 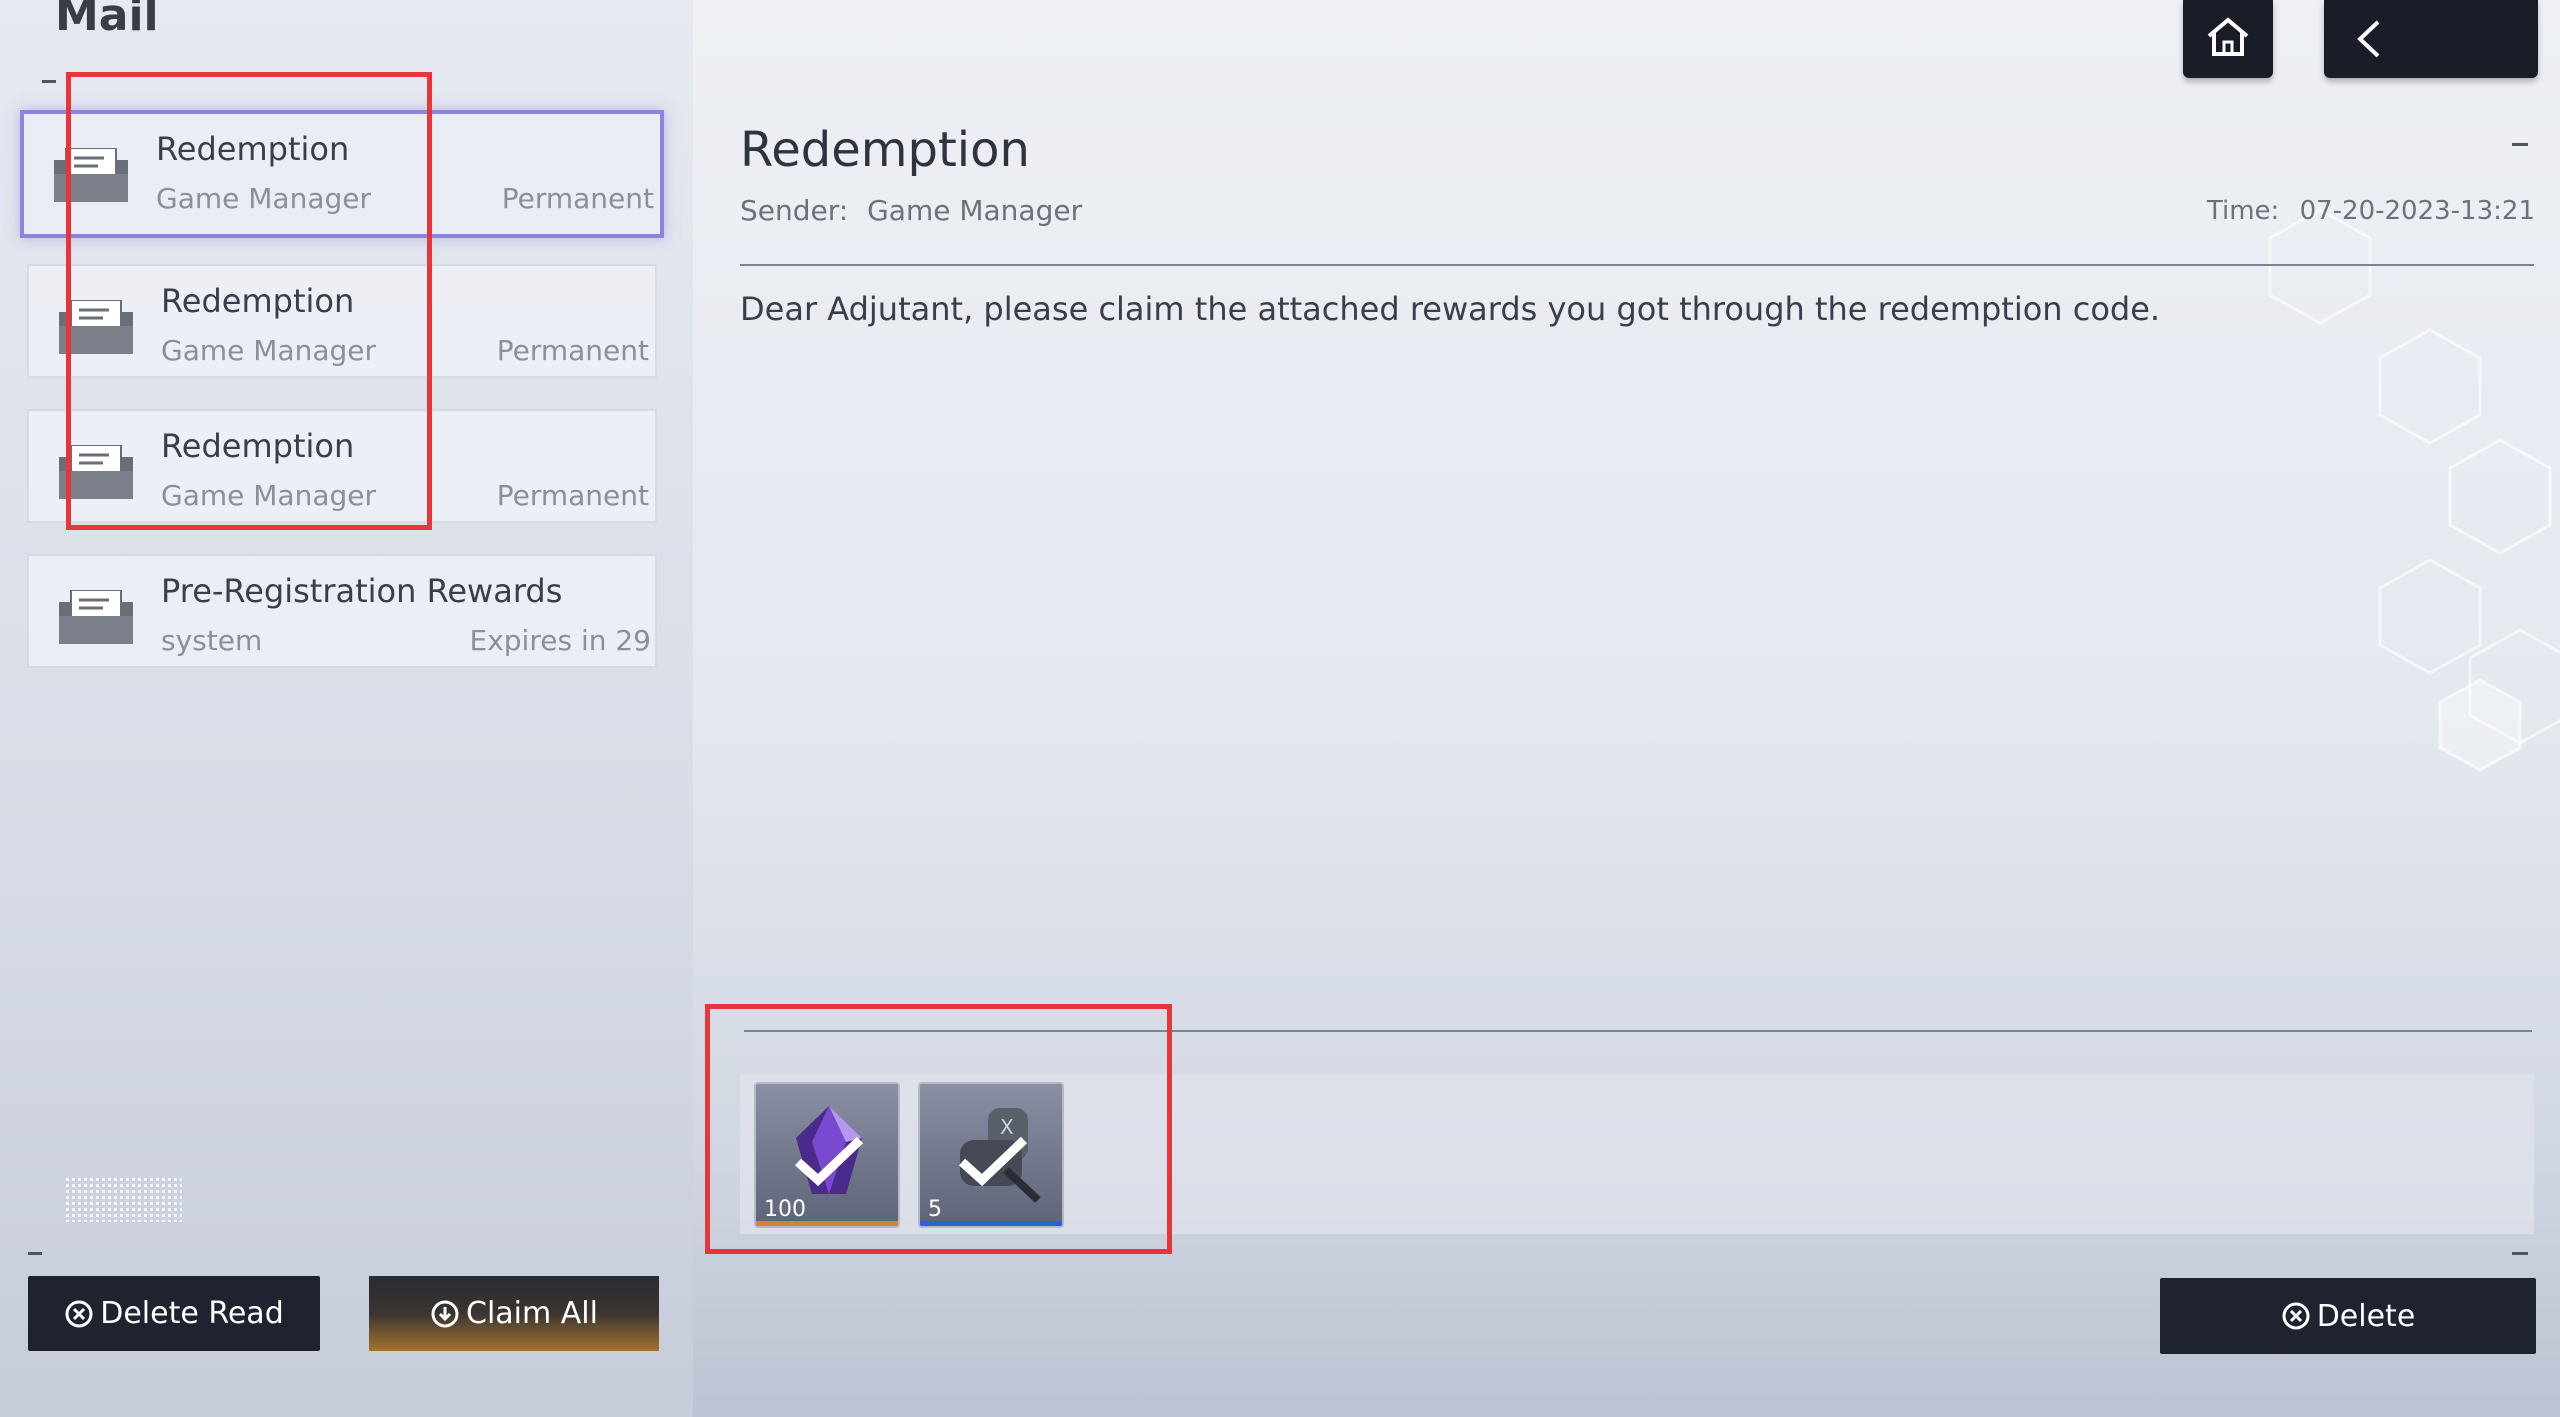 I want to click on mail-expiry: Expires in 29, so click(x=560, y=640).